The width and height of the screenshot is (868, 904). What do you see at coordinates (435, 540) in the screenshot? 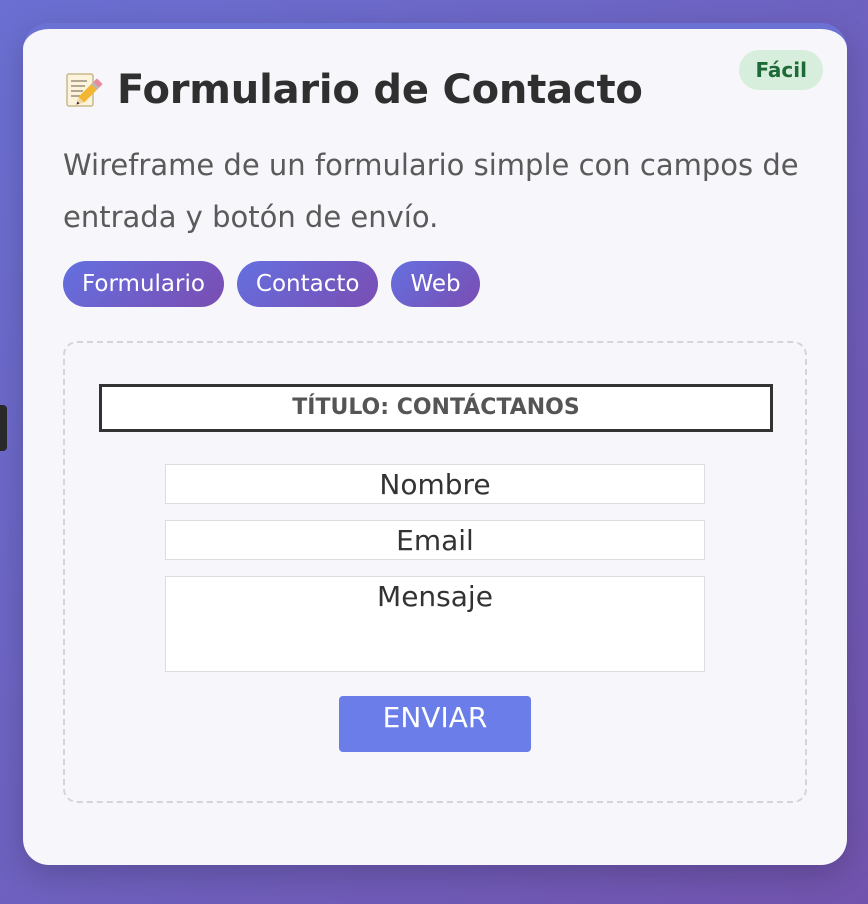
I see `wireframe-email-field: Email` at bounding box center [435, 540].